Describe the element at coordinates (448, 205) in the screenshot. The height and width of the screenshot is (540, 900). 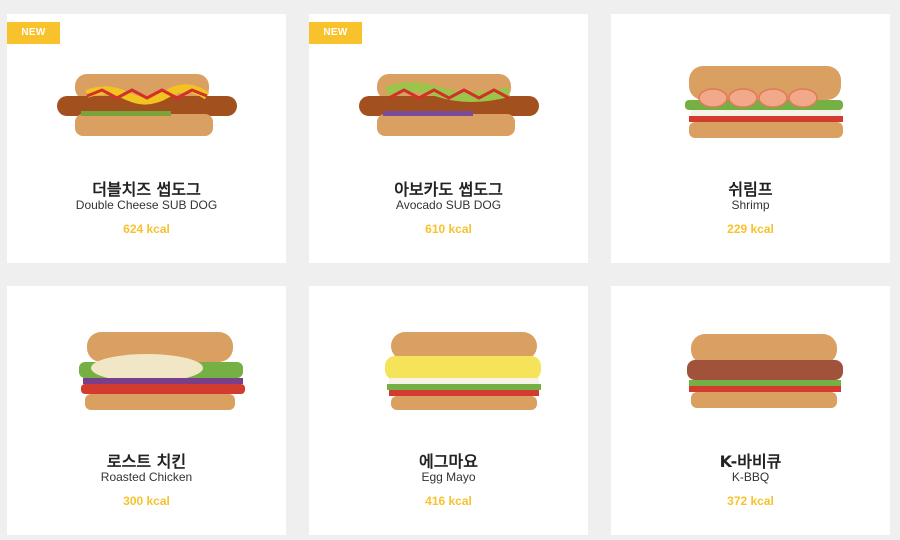
I see `menu-name-english: Avocado SUB DOG` at that location.